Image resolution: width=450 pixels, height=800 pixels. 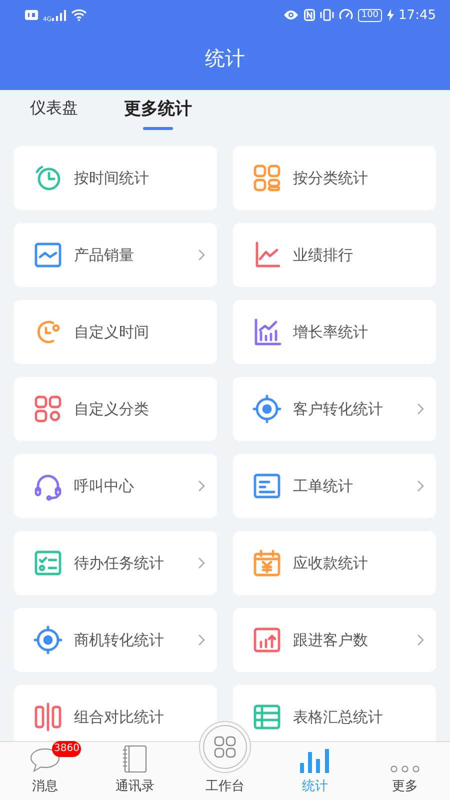 What do you see at coordinates (334, 332) in the screenshot?
I see `stat-card: 增长率统计` at bounding box center [334, 332].